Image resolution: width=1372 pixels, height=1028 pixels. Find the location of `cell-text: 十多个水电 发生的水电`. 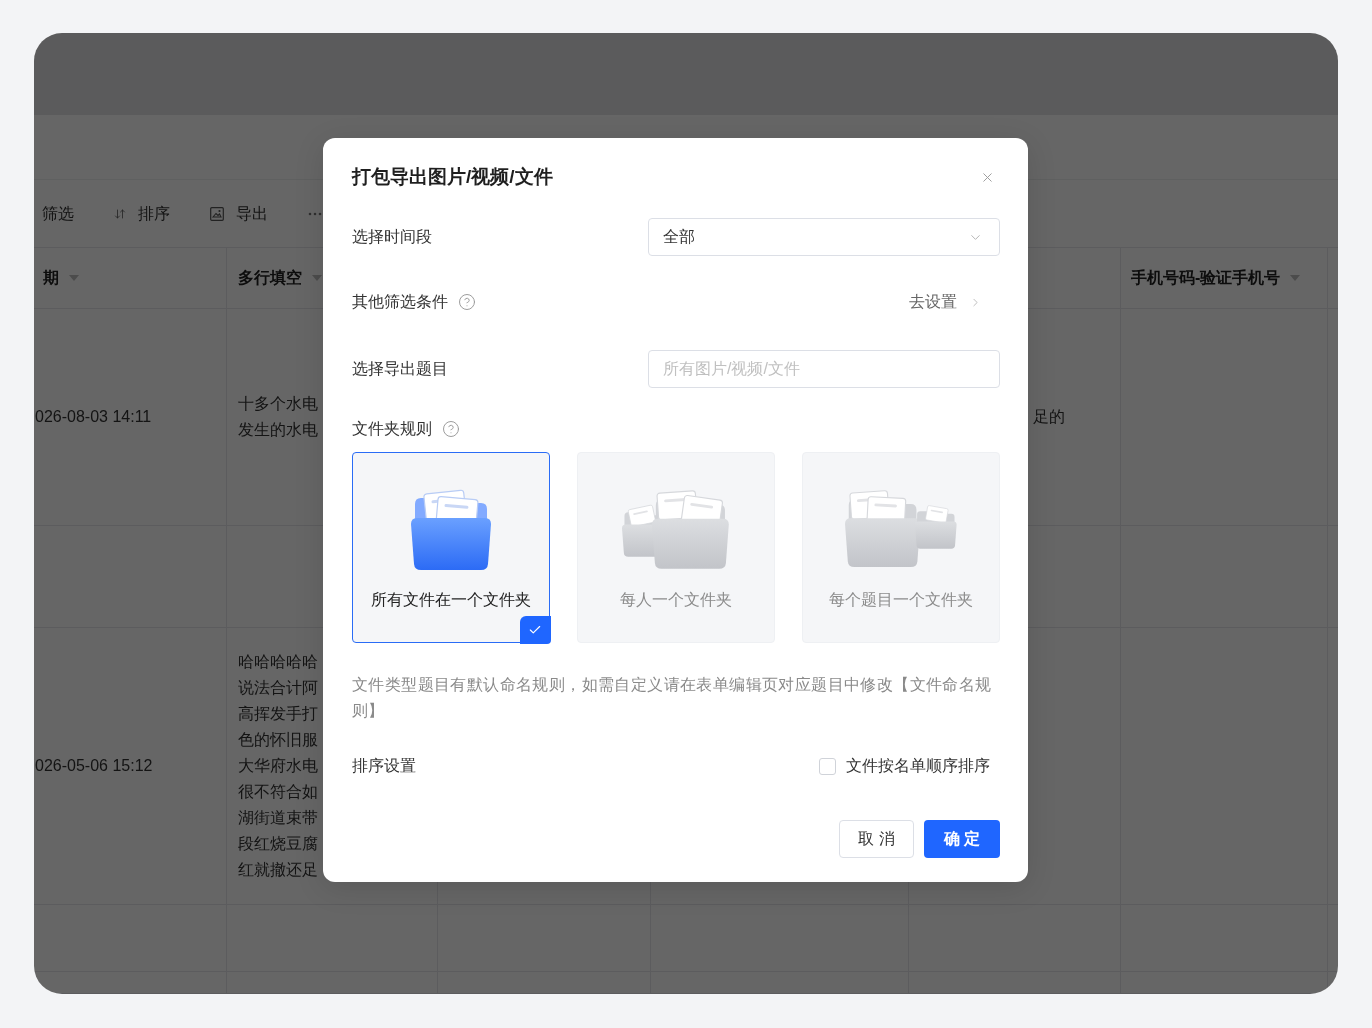

cell-text: 十多个水电 发生的水电 is located at coordinates (278, 417).